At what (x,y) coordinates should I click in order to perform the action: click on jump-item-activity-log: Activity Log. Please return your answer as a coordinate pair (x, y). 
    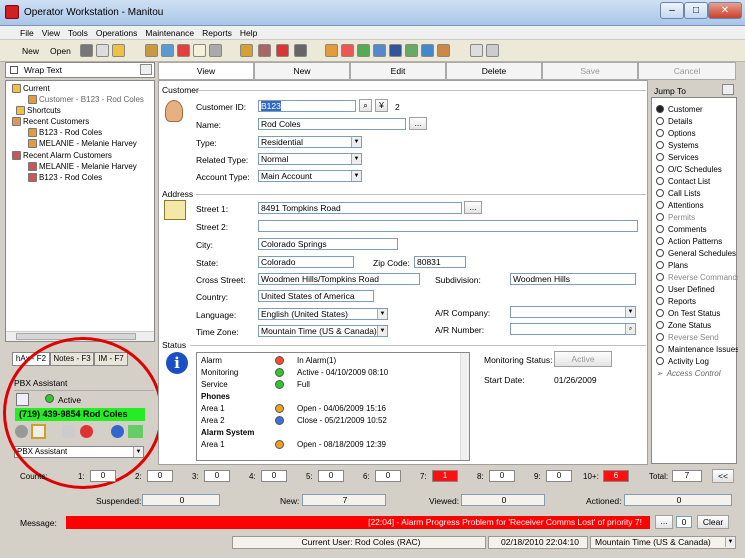
    Looking at the image, I should click on (697, 363).